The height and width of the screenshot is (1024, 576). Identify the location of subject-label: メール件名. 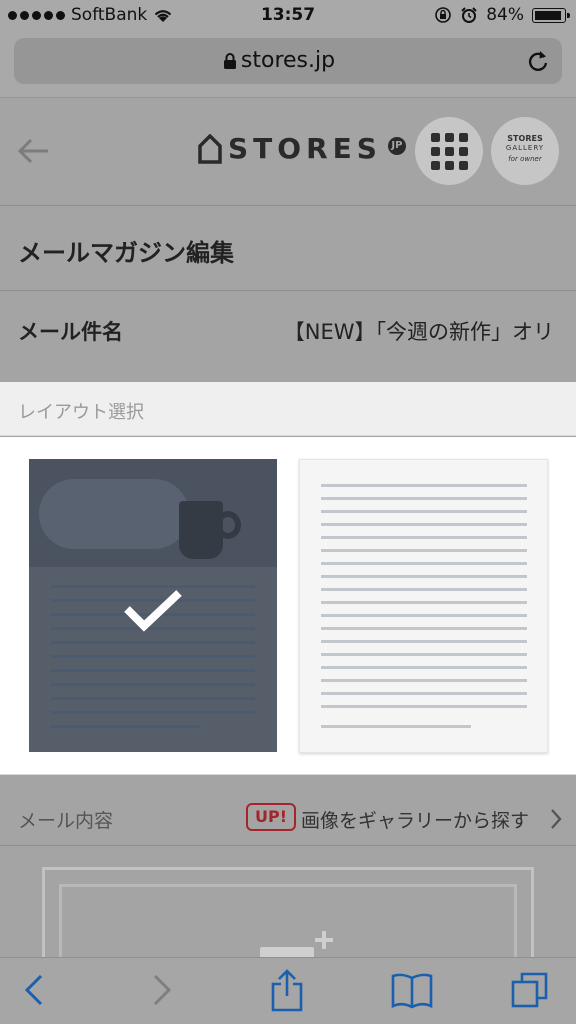
(70, 332).